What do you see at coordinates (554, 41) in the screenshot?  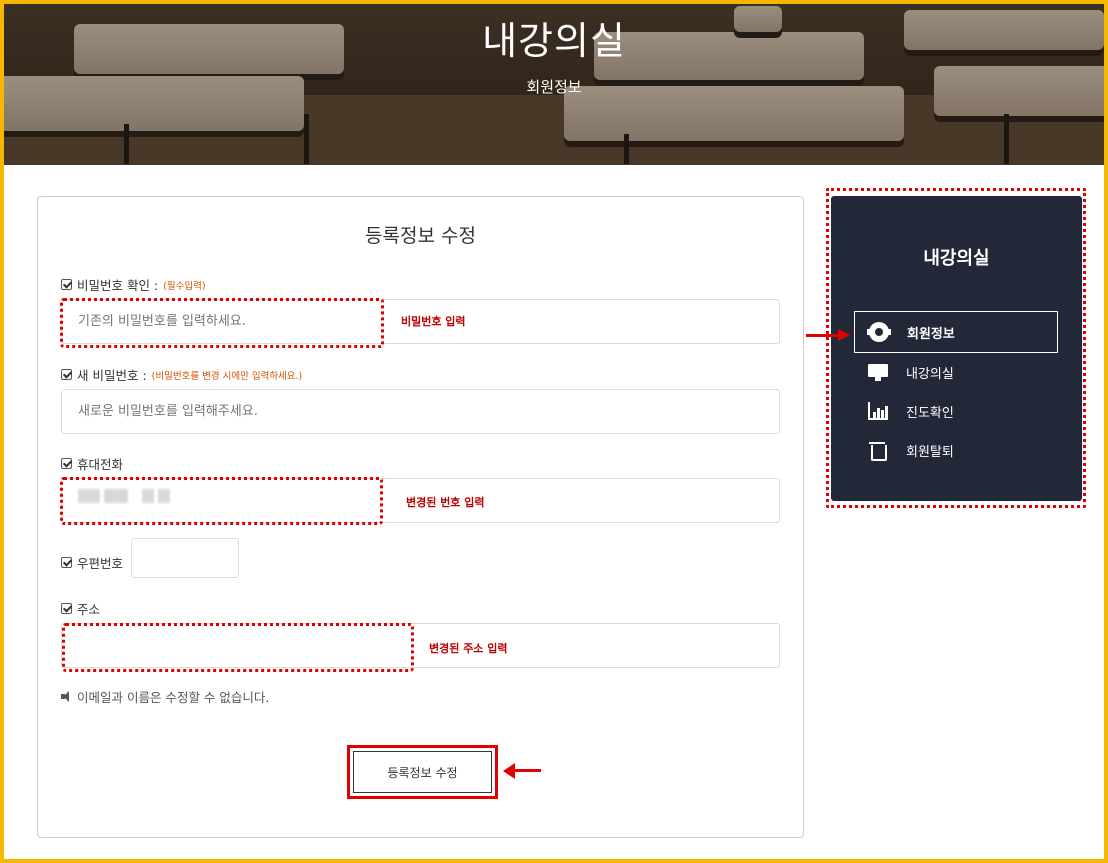 I see `hero-title: 내강의실` at bounding box center [554, 41].